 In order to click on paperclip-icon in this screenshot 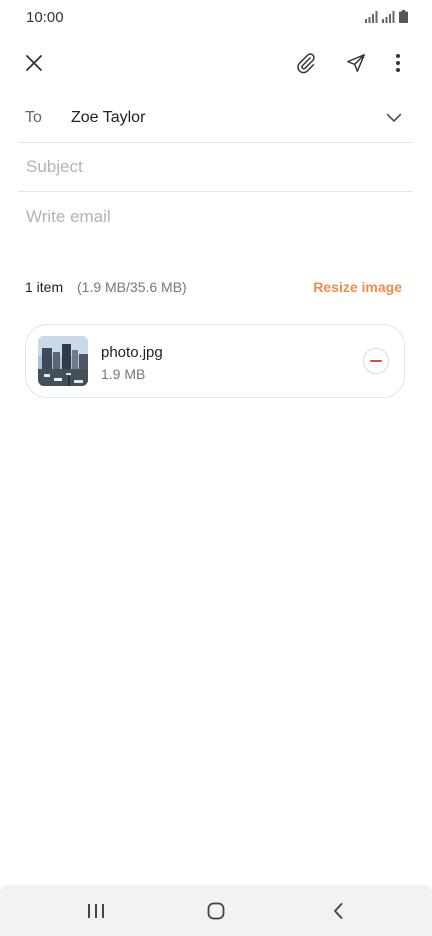, I will do `click(306, 63)`.